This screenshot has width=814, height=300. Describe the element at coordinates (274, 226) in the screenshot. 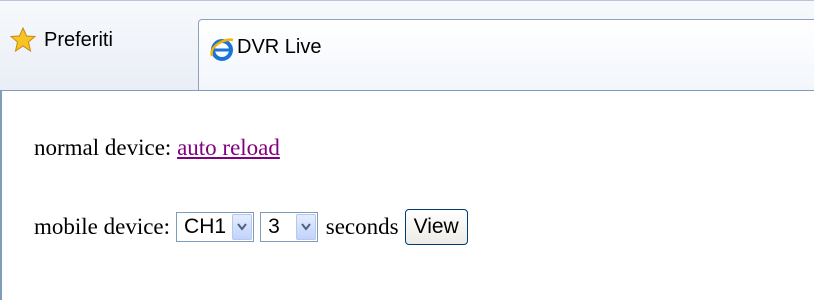

I see `interval-value: 3` at that location.